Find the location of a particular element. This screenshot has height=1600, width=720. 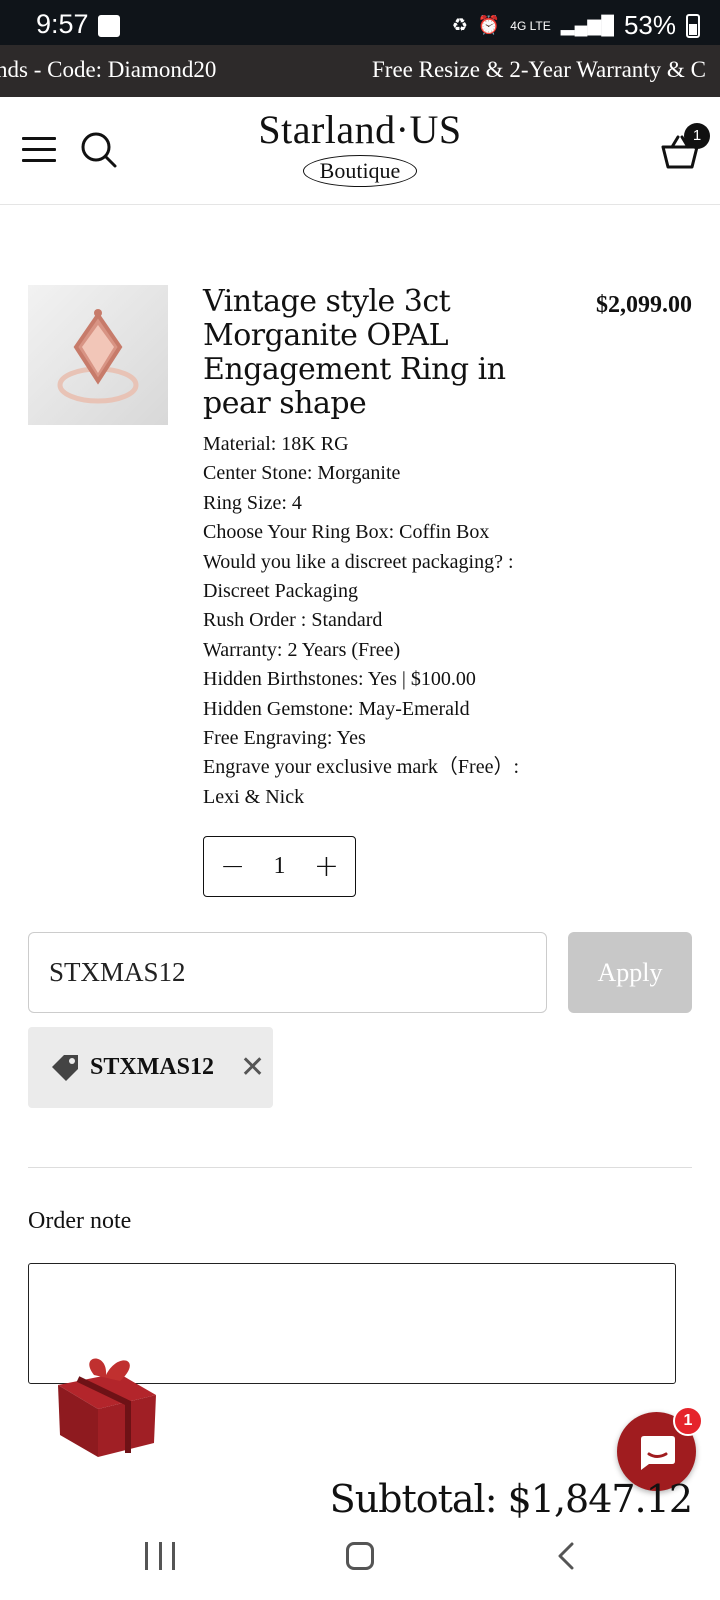

menu-icon is located at coordinates (39, 150).